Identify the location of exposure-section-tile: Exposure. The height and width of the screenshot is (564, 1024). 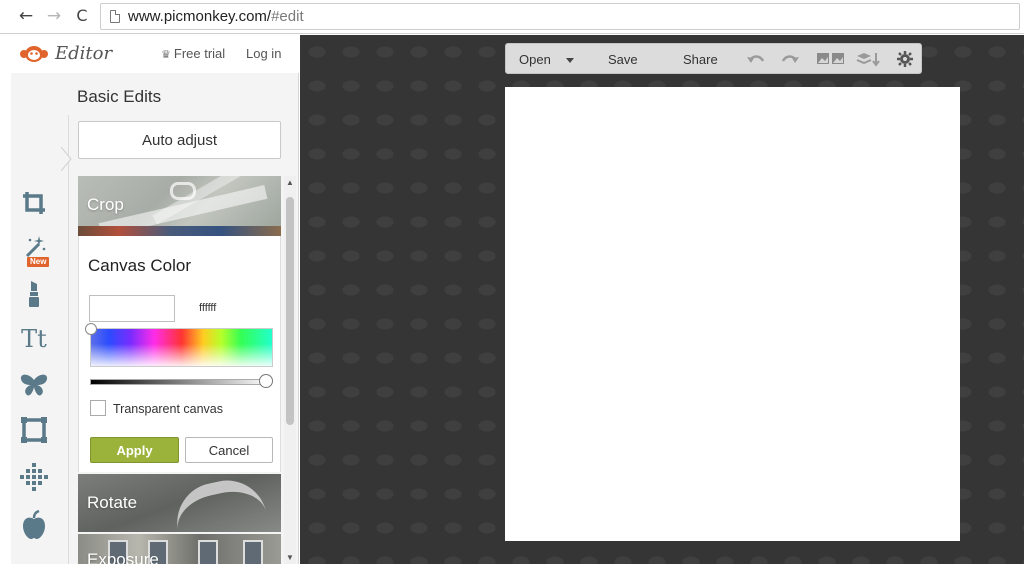
(179, 549).